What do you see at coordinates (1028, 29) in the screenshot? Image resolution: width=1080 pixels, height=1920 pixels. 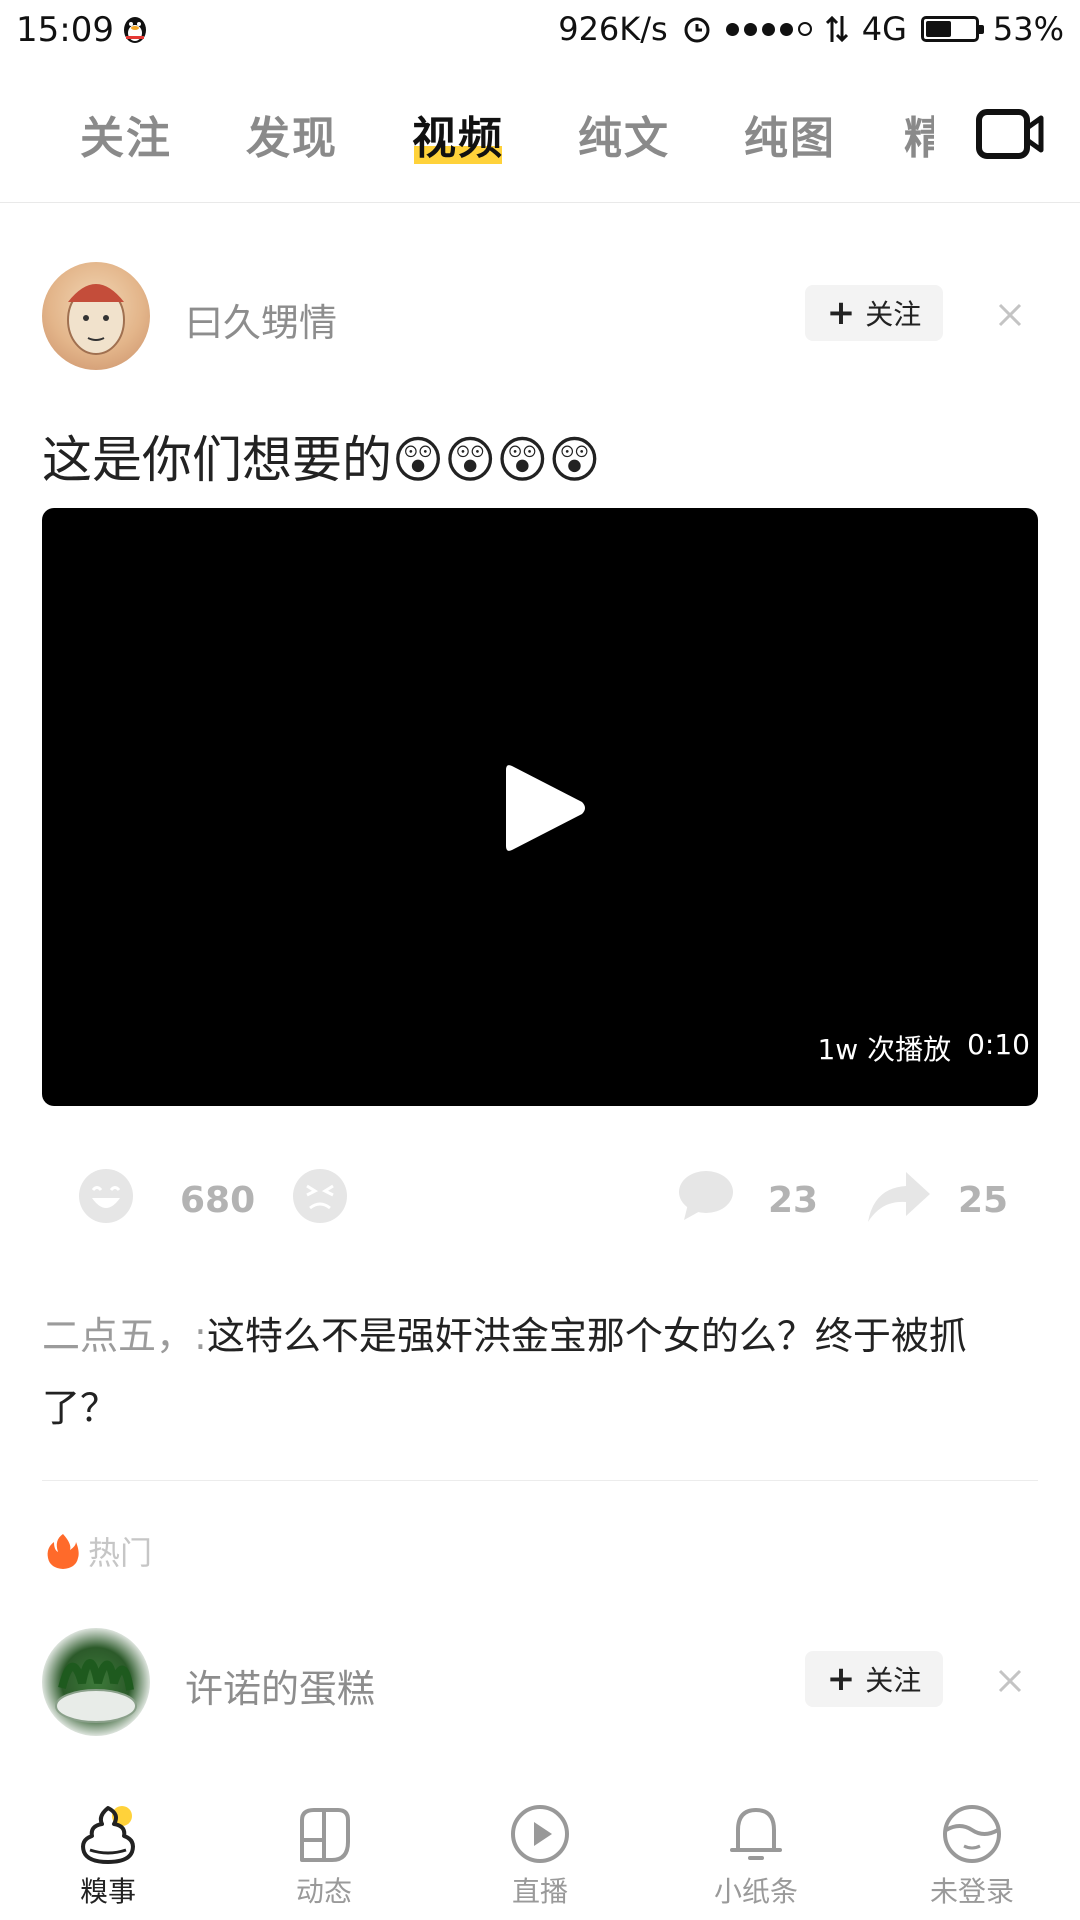 I see `battery-percent: 53%` at bounding box center [1028, 29].